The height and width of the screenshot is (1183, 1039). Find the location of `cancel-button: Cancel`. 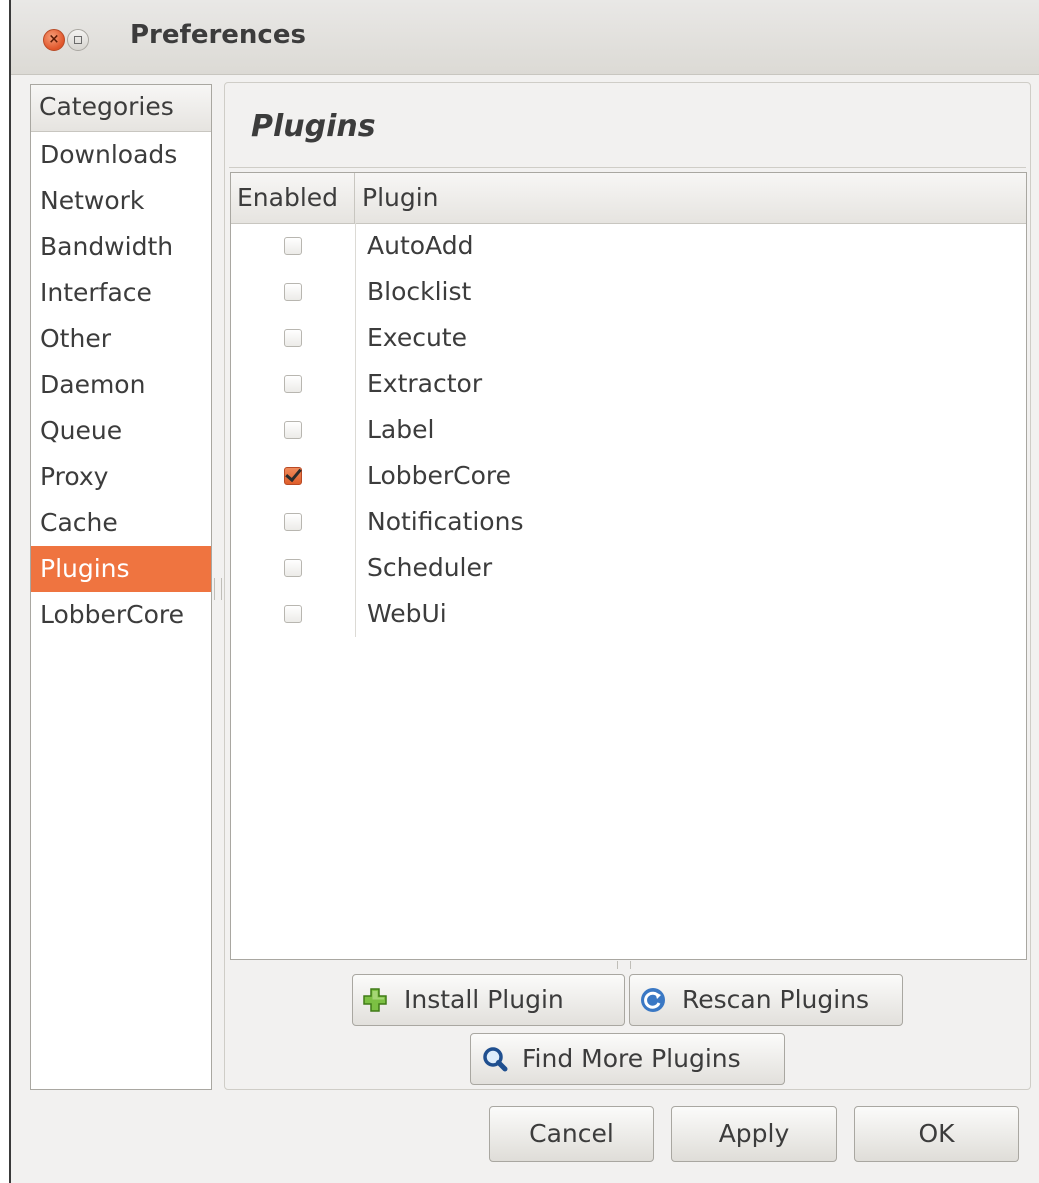

cancel-button: Cancel is located at coordinates (571, 1134).